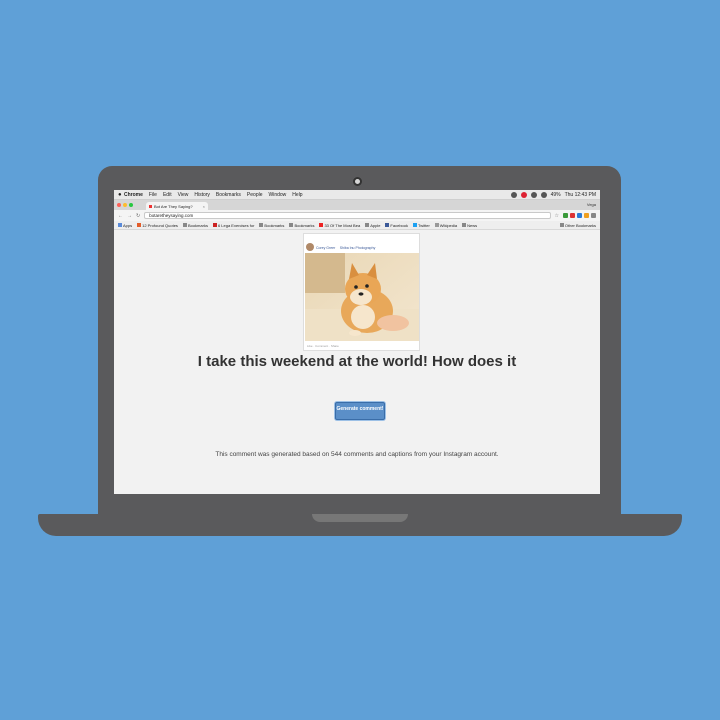  Describe the element at coordinates (387, 225) in the screenshot. I see `facebook-icon` at that location.